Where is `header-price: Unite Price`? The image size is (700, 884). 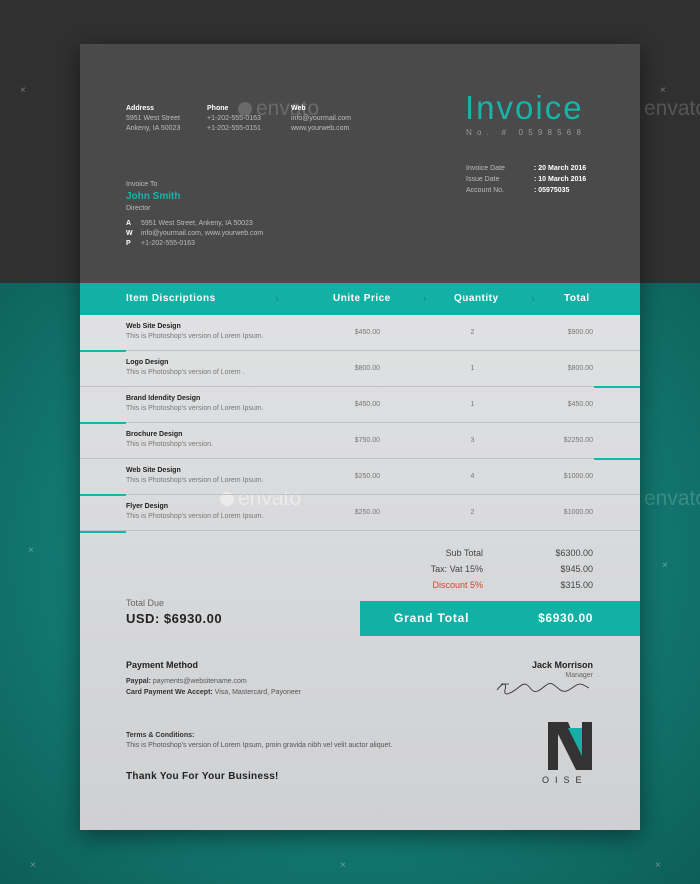
header-price: Unite Price is located at coordinates (362, 298).